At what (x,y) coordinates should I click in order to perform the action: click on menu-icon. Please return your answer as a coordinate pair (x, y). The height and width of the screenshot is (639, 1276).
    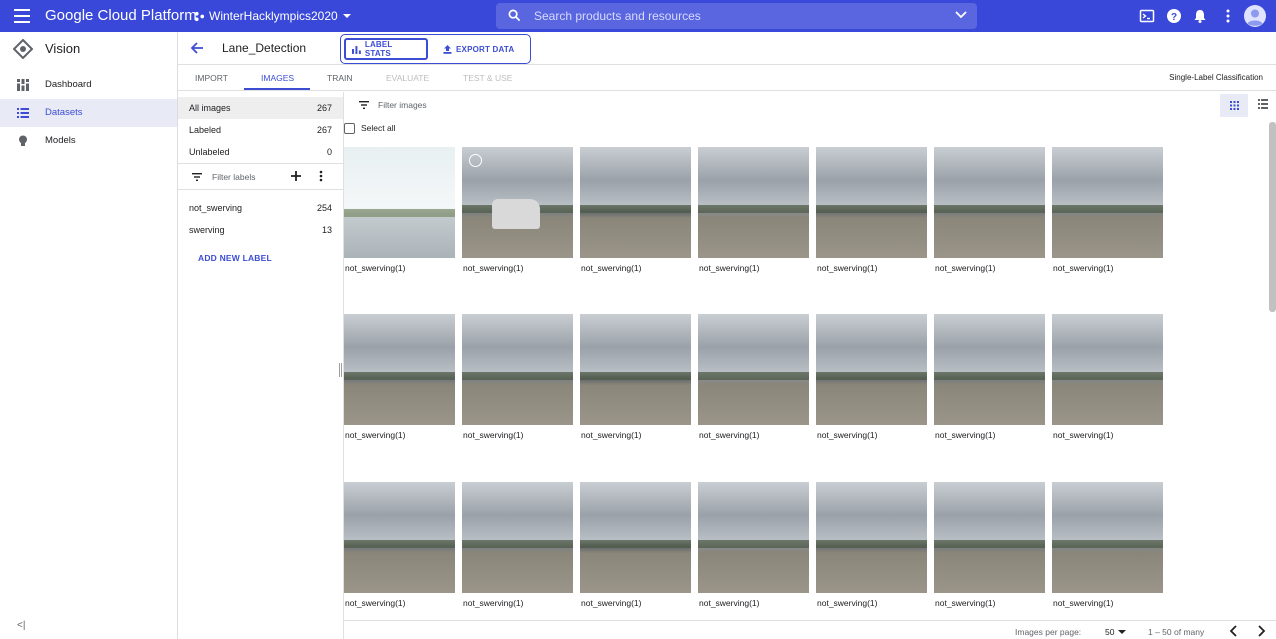
    Looking at the image, I should click on (22, 16).